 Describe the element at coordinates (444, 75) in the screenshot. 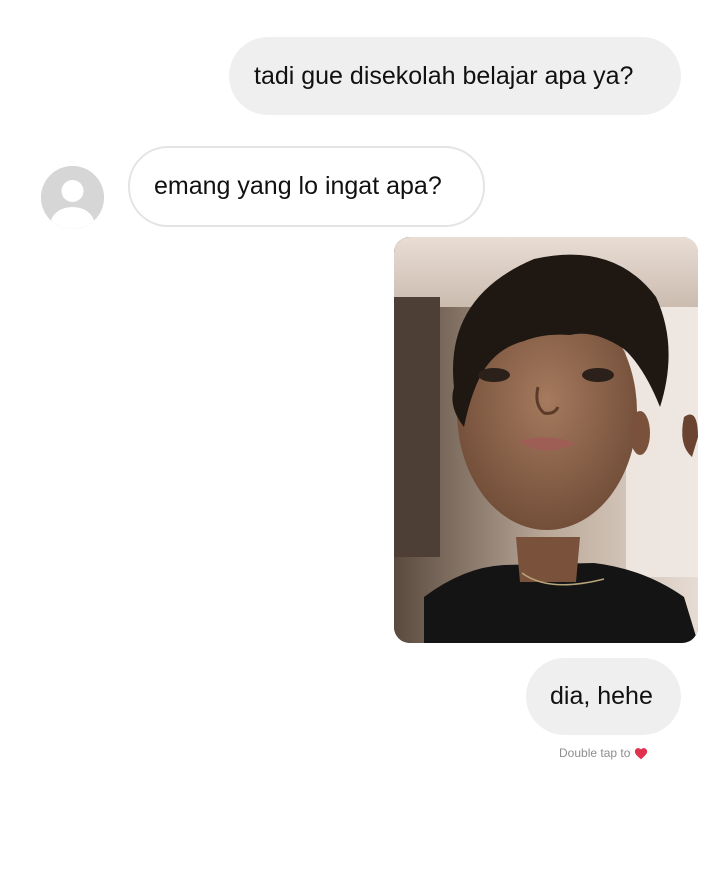

I see `message-text: tadi gue disekolah belajar apa ya?` at that location.